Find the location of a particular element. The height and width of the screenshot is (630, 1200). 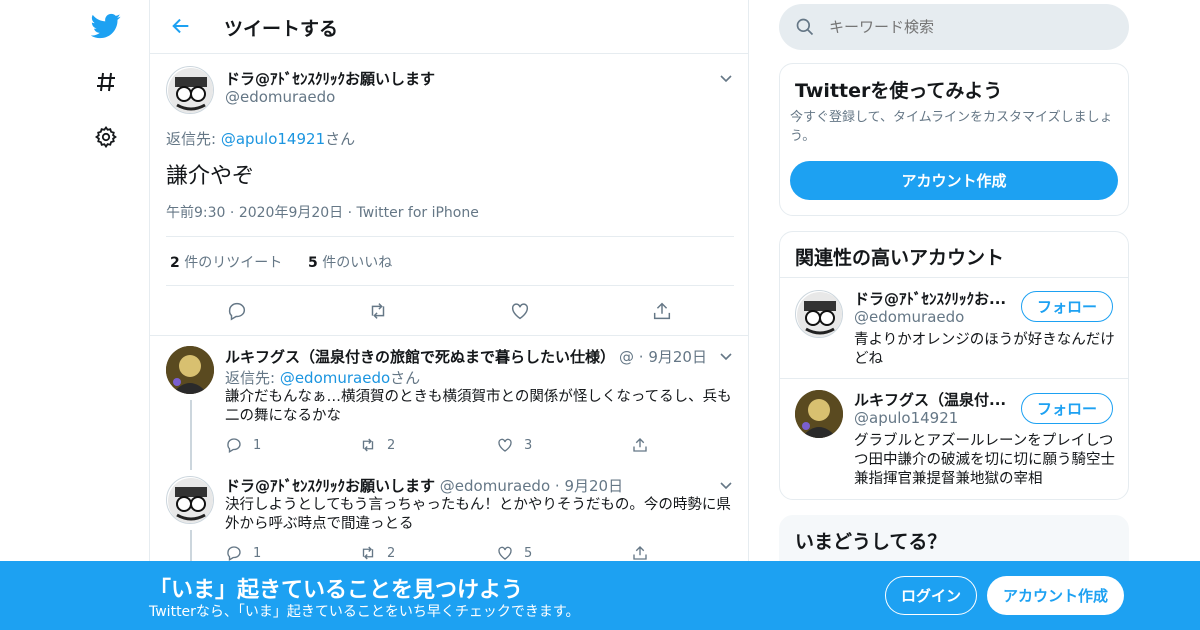

like-stat: 5 件のいいね is located at coordinates (350, 262).